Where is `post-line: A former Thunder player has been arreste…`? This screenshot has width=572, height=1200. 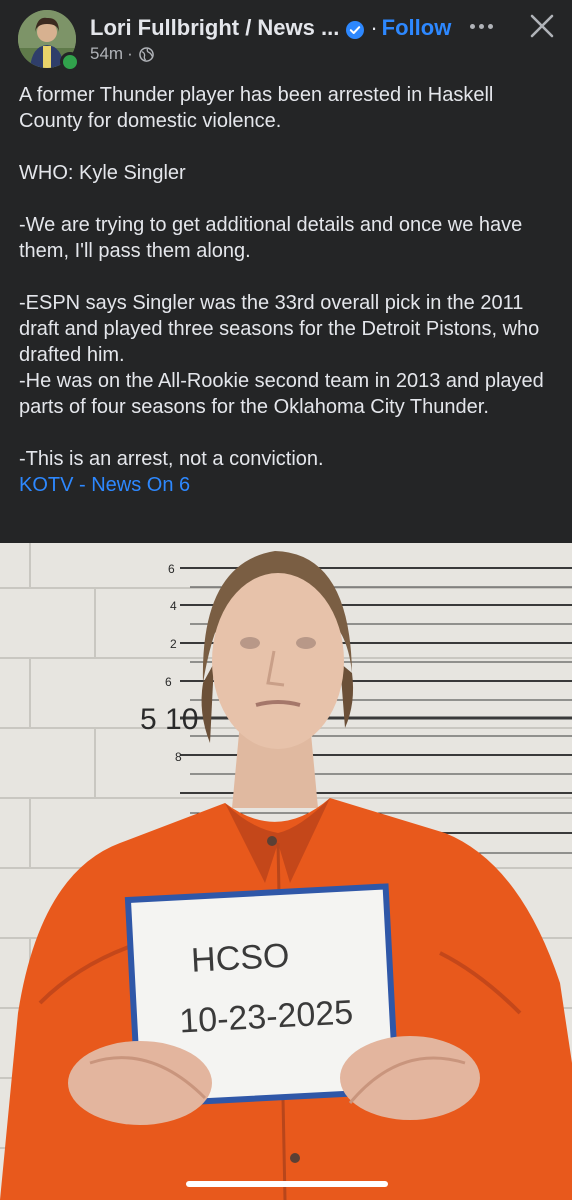 post-line: A former Thunder player has been arreste… is located at coordinates (256, 108).